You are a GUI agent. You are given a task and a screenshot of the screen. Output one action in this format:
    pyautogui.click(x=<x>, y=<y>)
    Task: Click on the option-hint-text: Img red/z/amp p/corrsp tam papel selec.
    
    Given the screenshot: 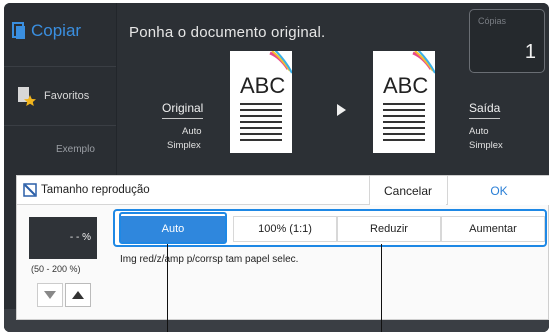 What is the action you would take?
    pyautogui.click(x=209, y=259)
    